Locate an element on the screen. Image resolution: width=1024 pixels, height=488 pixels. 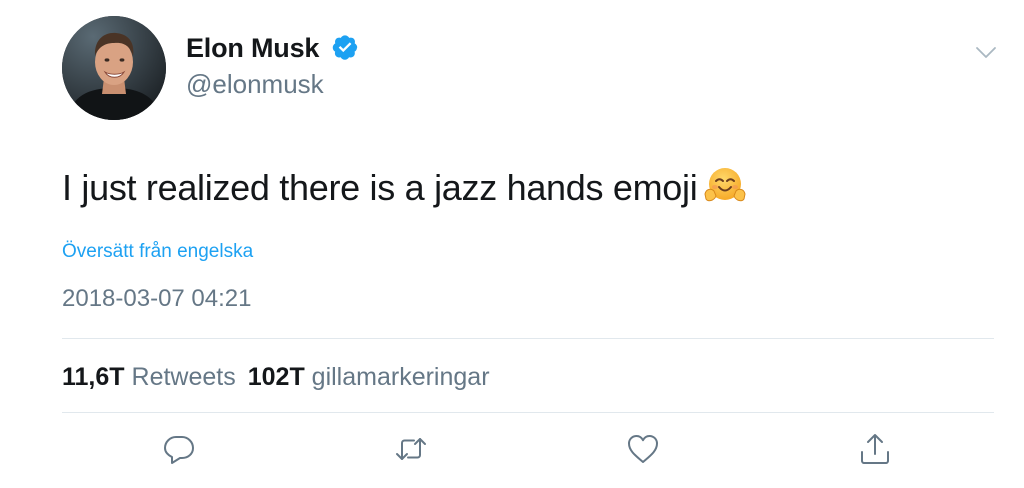
retweets-label: Retweets is located at coordinates (183, 377).